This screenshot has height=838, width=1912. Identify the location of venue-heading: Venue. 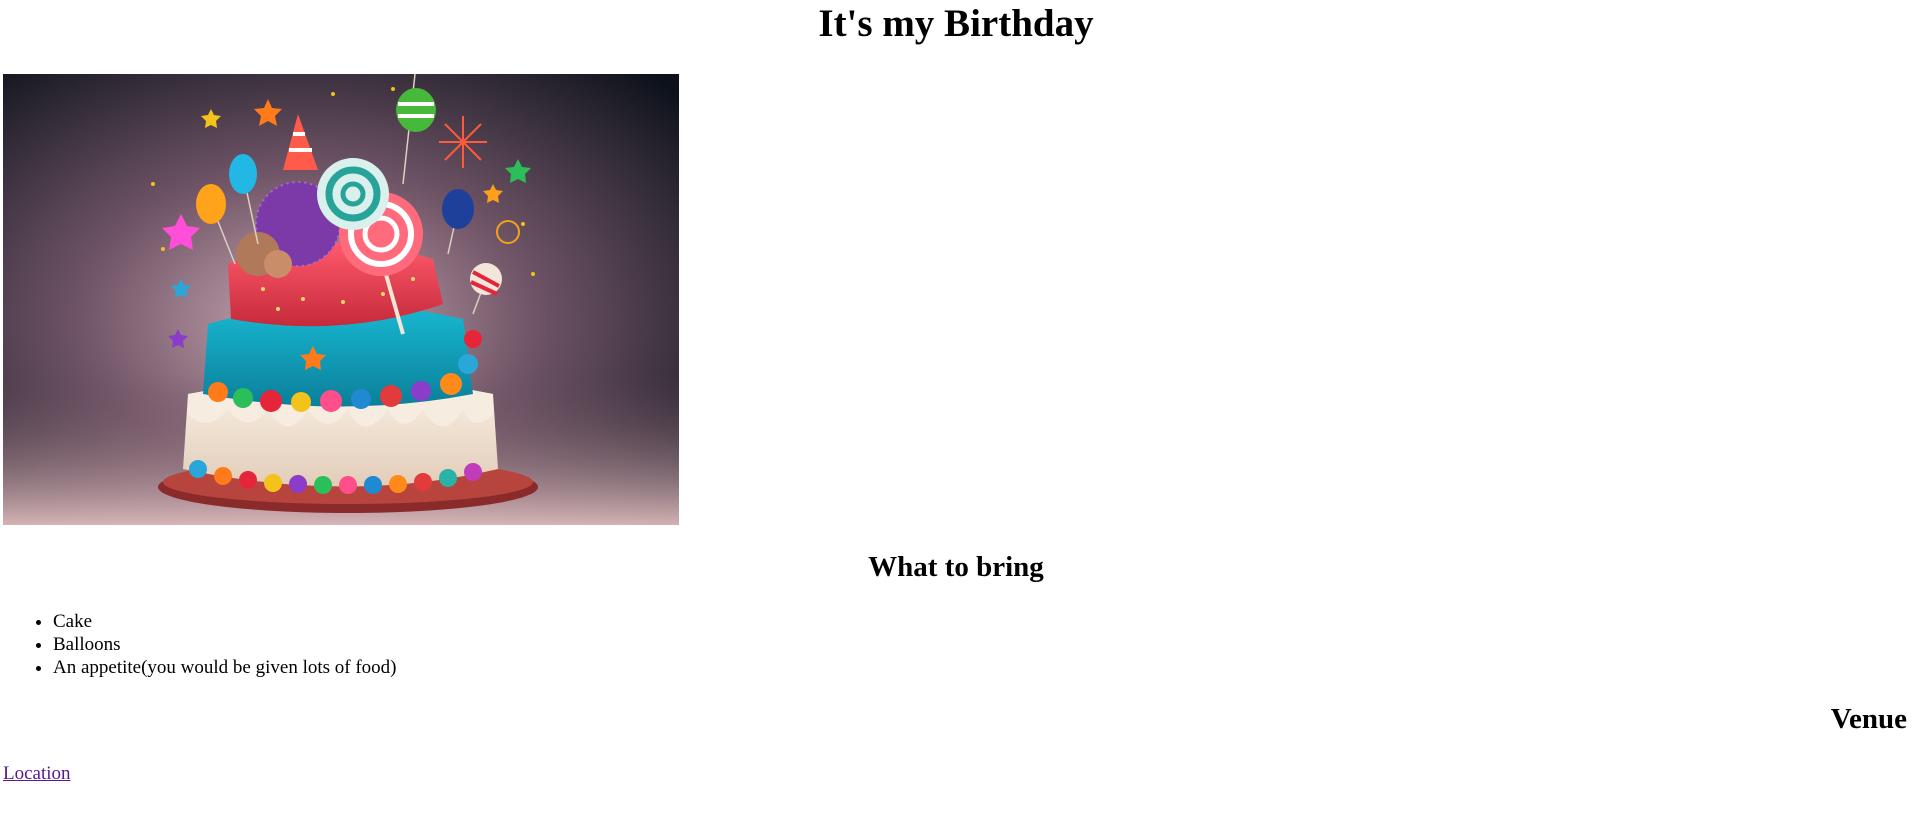
(1868, 719).